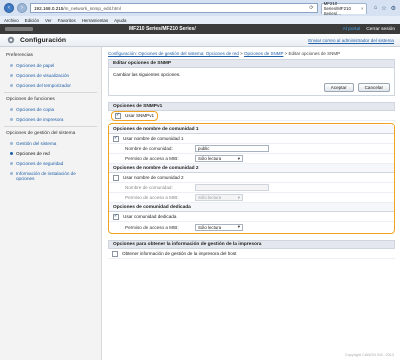  Describe the element at coordinates (19, 29) in the screenshot. I see `brand-logo` at that location.